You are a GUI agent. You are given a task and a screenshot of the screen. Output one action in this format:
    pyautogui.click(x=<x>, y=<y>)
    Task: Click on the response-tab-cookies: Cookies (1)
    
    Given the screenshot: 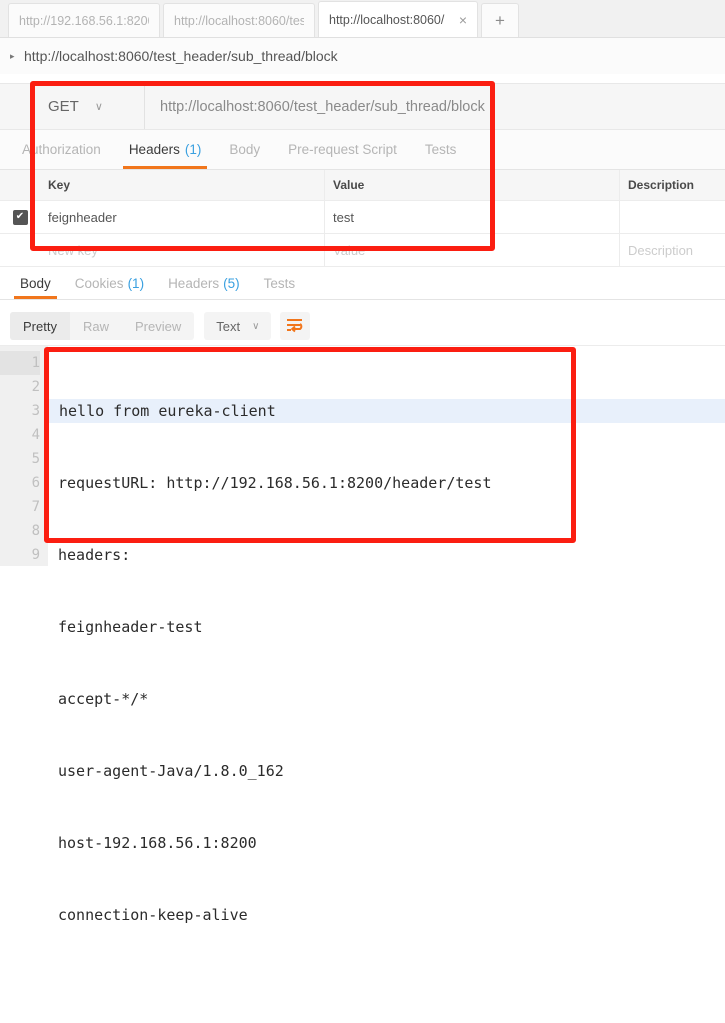 What is the action you would take?
    pyautogui.click(x=109, y=283)
    